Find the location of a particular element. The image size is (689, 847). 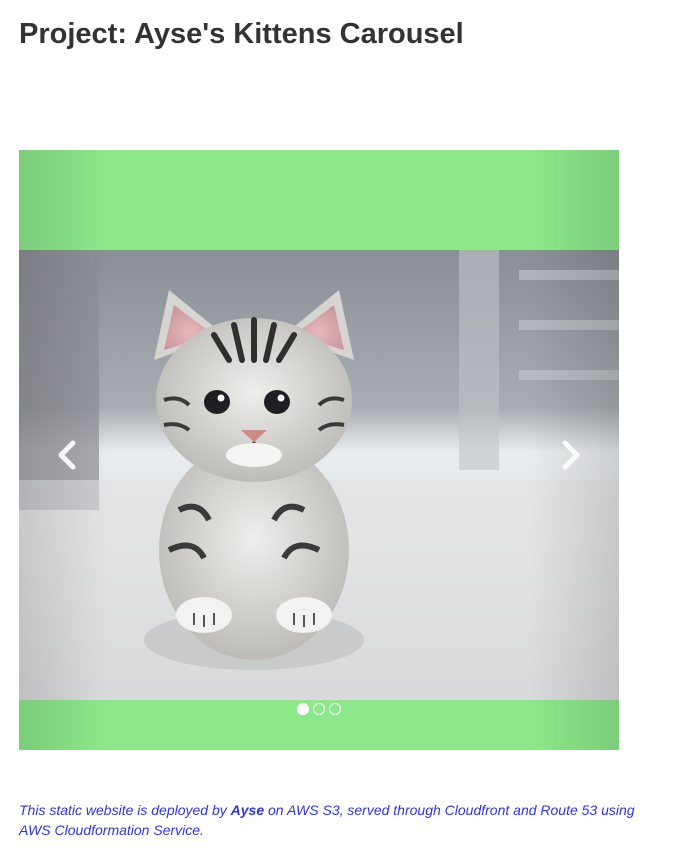

deployment-note-prefix: This static website is deployed by is located at coordinates (125, 810).